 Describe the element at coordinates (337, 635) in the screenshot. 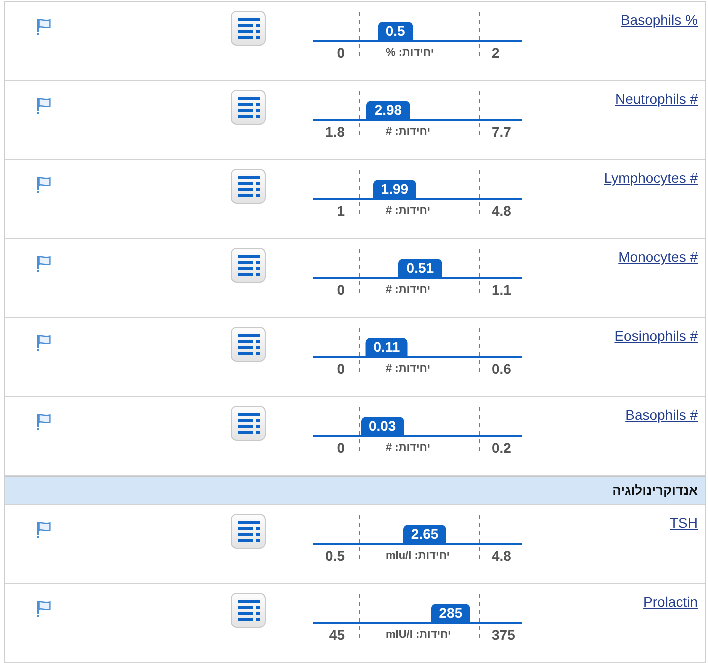

I see `low-limit-value: 45` at that location.